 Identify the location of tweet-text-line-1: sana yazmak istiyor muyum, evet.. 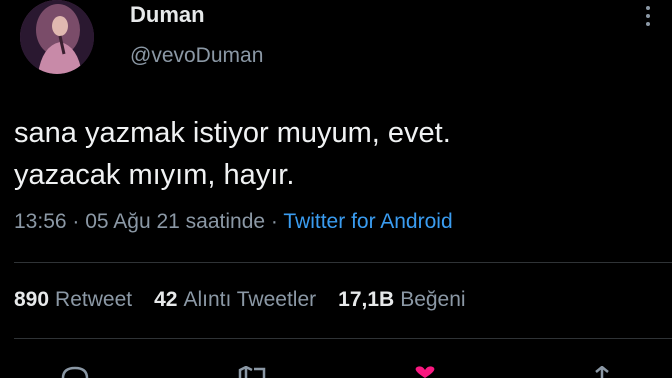
(232, 133).